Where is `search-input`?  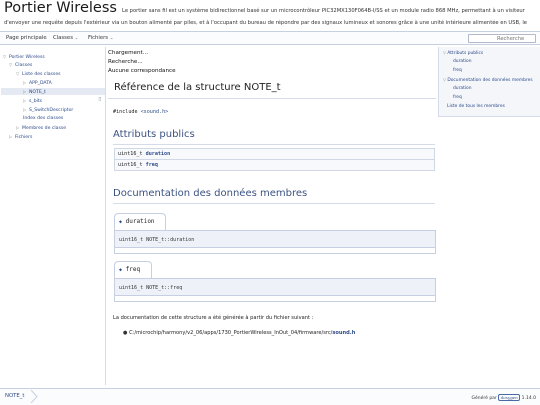
search-input is located at coordinates (502, 38).